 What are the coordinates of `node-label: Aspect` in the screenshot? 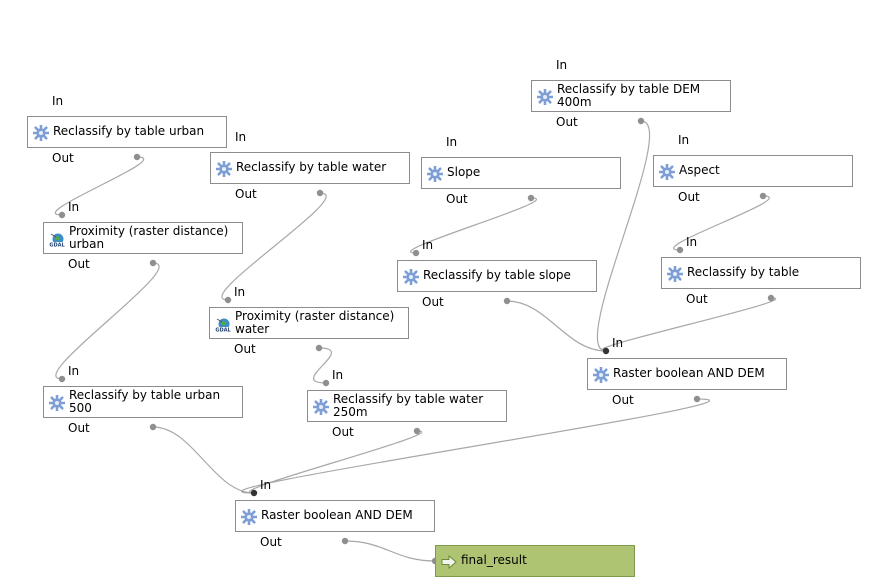 It's located at (699, 170).